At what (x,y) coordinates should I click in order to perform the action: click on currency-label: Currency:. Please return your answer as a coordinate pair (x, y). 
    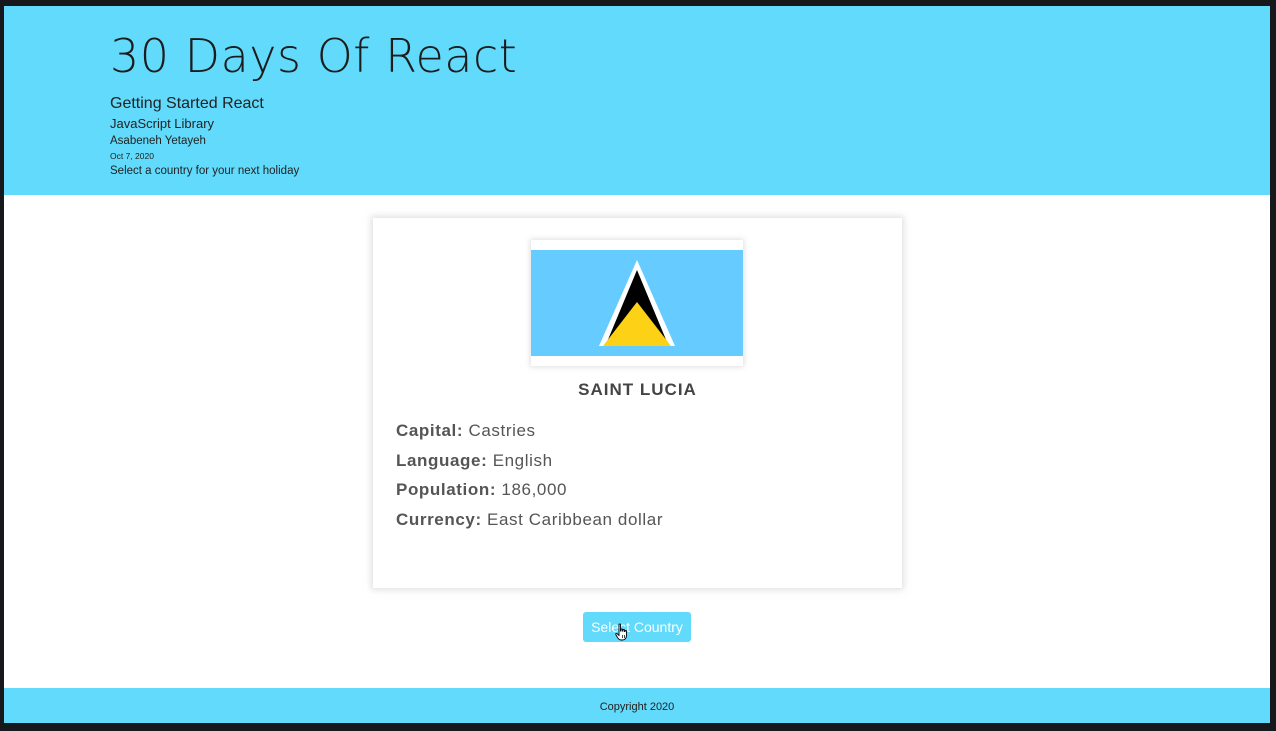
    Looking at the image, I should click on (439, 519).